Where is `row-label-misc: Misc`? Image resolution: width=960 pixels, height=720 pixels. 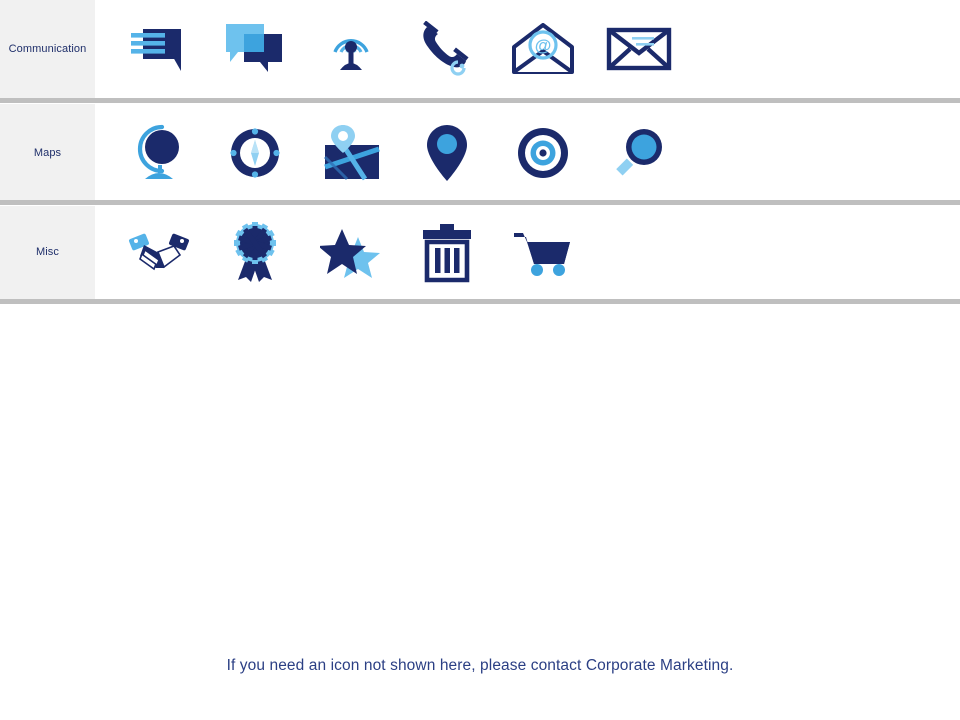
row-label-misc: Misc is located at coordinates (47, 252).